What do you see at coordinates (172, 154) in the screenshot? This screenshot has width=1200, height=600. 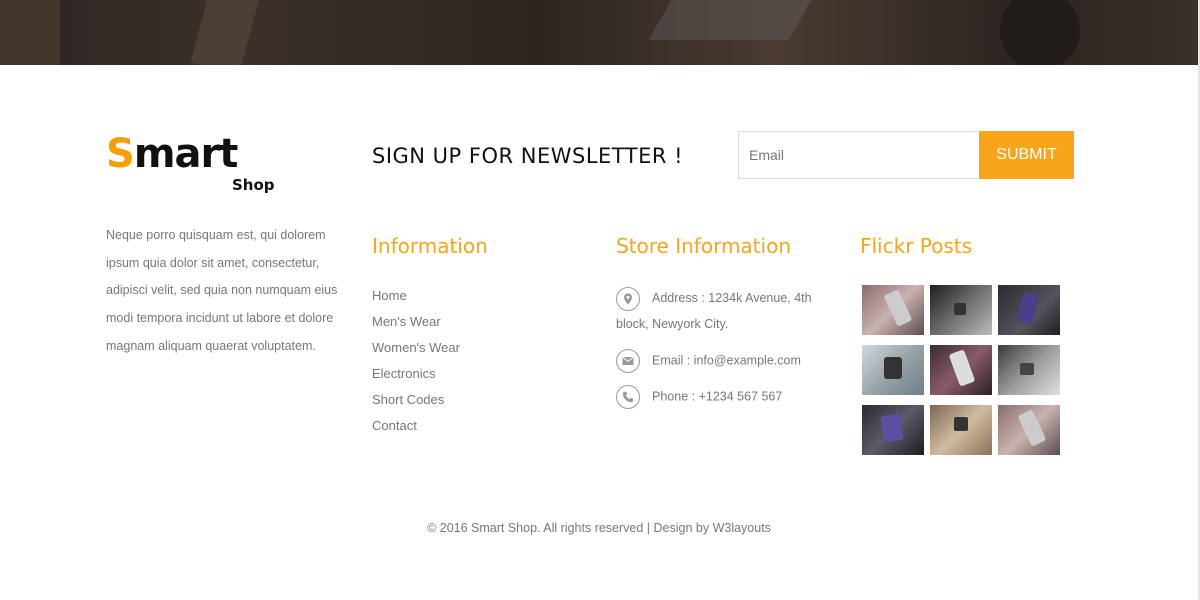 I see `logo-wordmark: Smart` at bounding box center [172, 154].